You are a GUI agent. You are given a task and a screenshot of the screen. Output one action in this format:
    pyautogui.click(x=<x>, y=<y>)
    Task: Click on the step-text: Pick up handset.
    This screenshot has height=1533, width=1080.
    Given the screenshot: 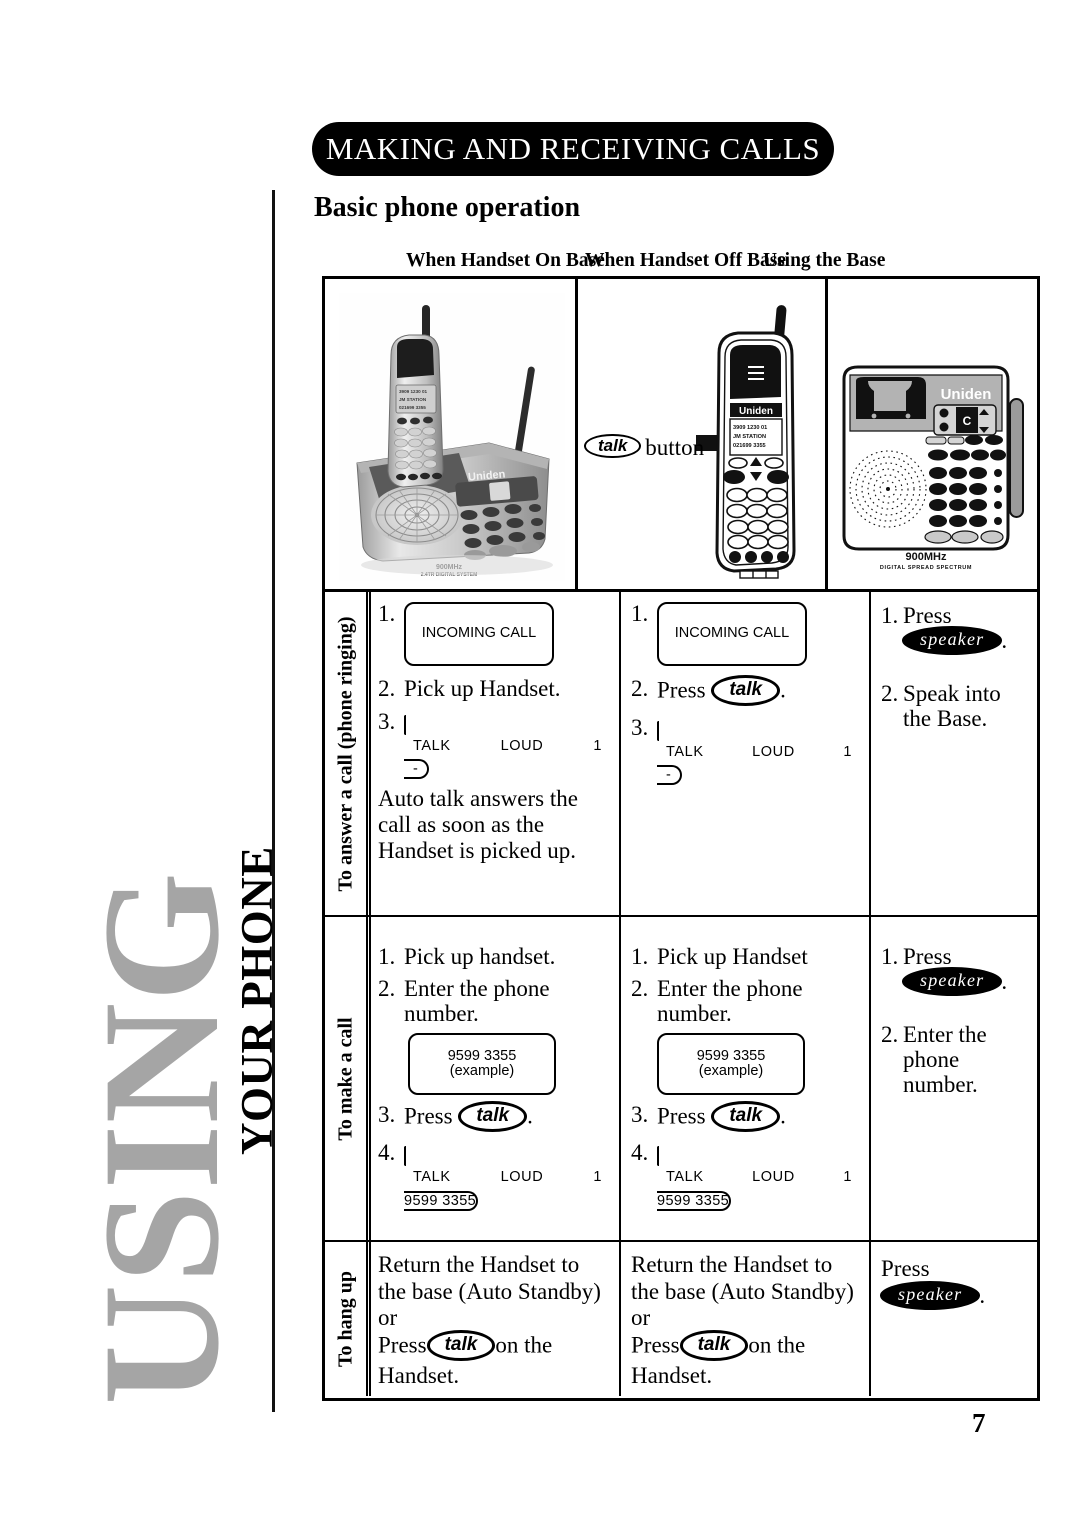 What is the action you would take?
    pyautogui.click(x=480, y=956)
    